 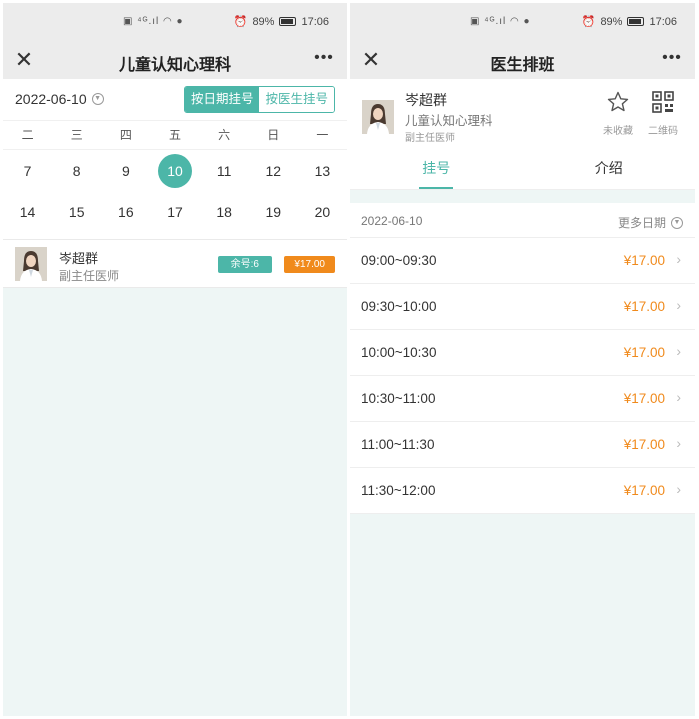 I want to click on battery-icon, so click(x=288, y=21).